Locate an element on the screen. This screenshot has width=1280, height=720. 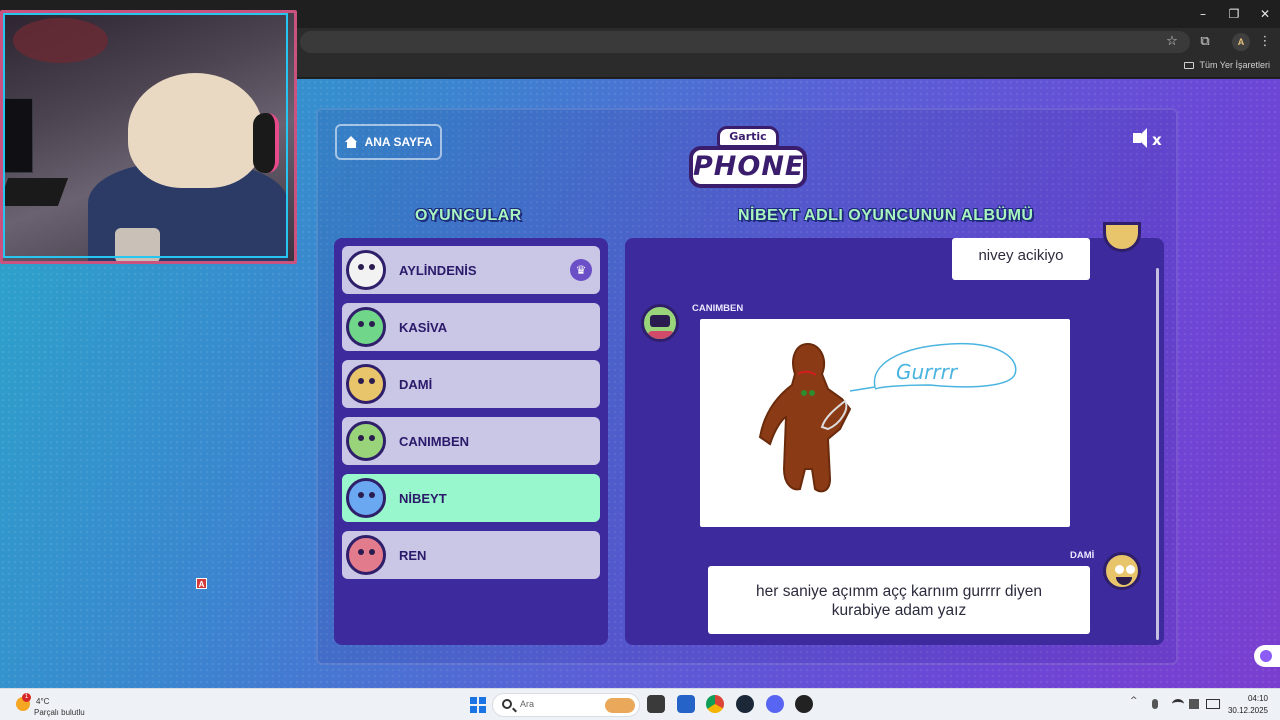
browser-menu-icon: ⋮ is located at coordinates (1265, 42).